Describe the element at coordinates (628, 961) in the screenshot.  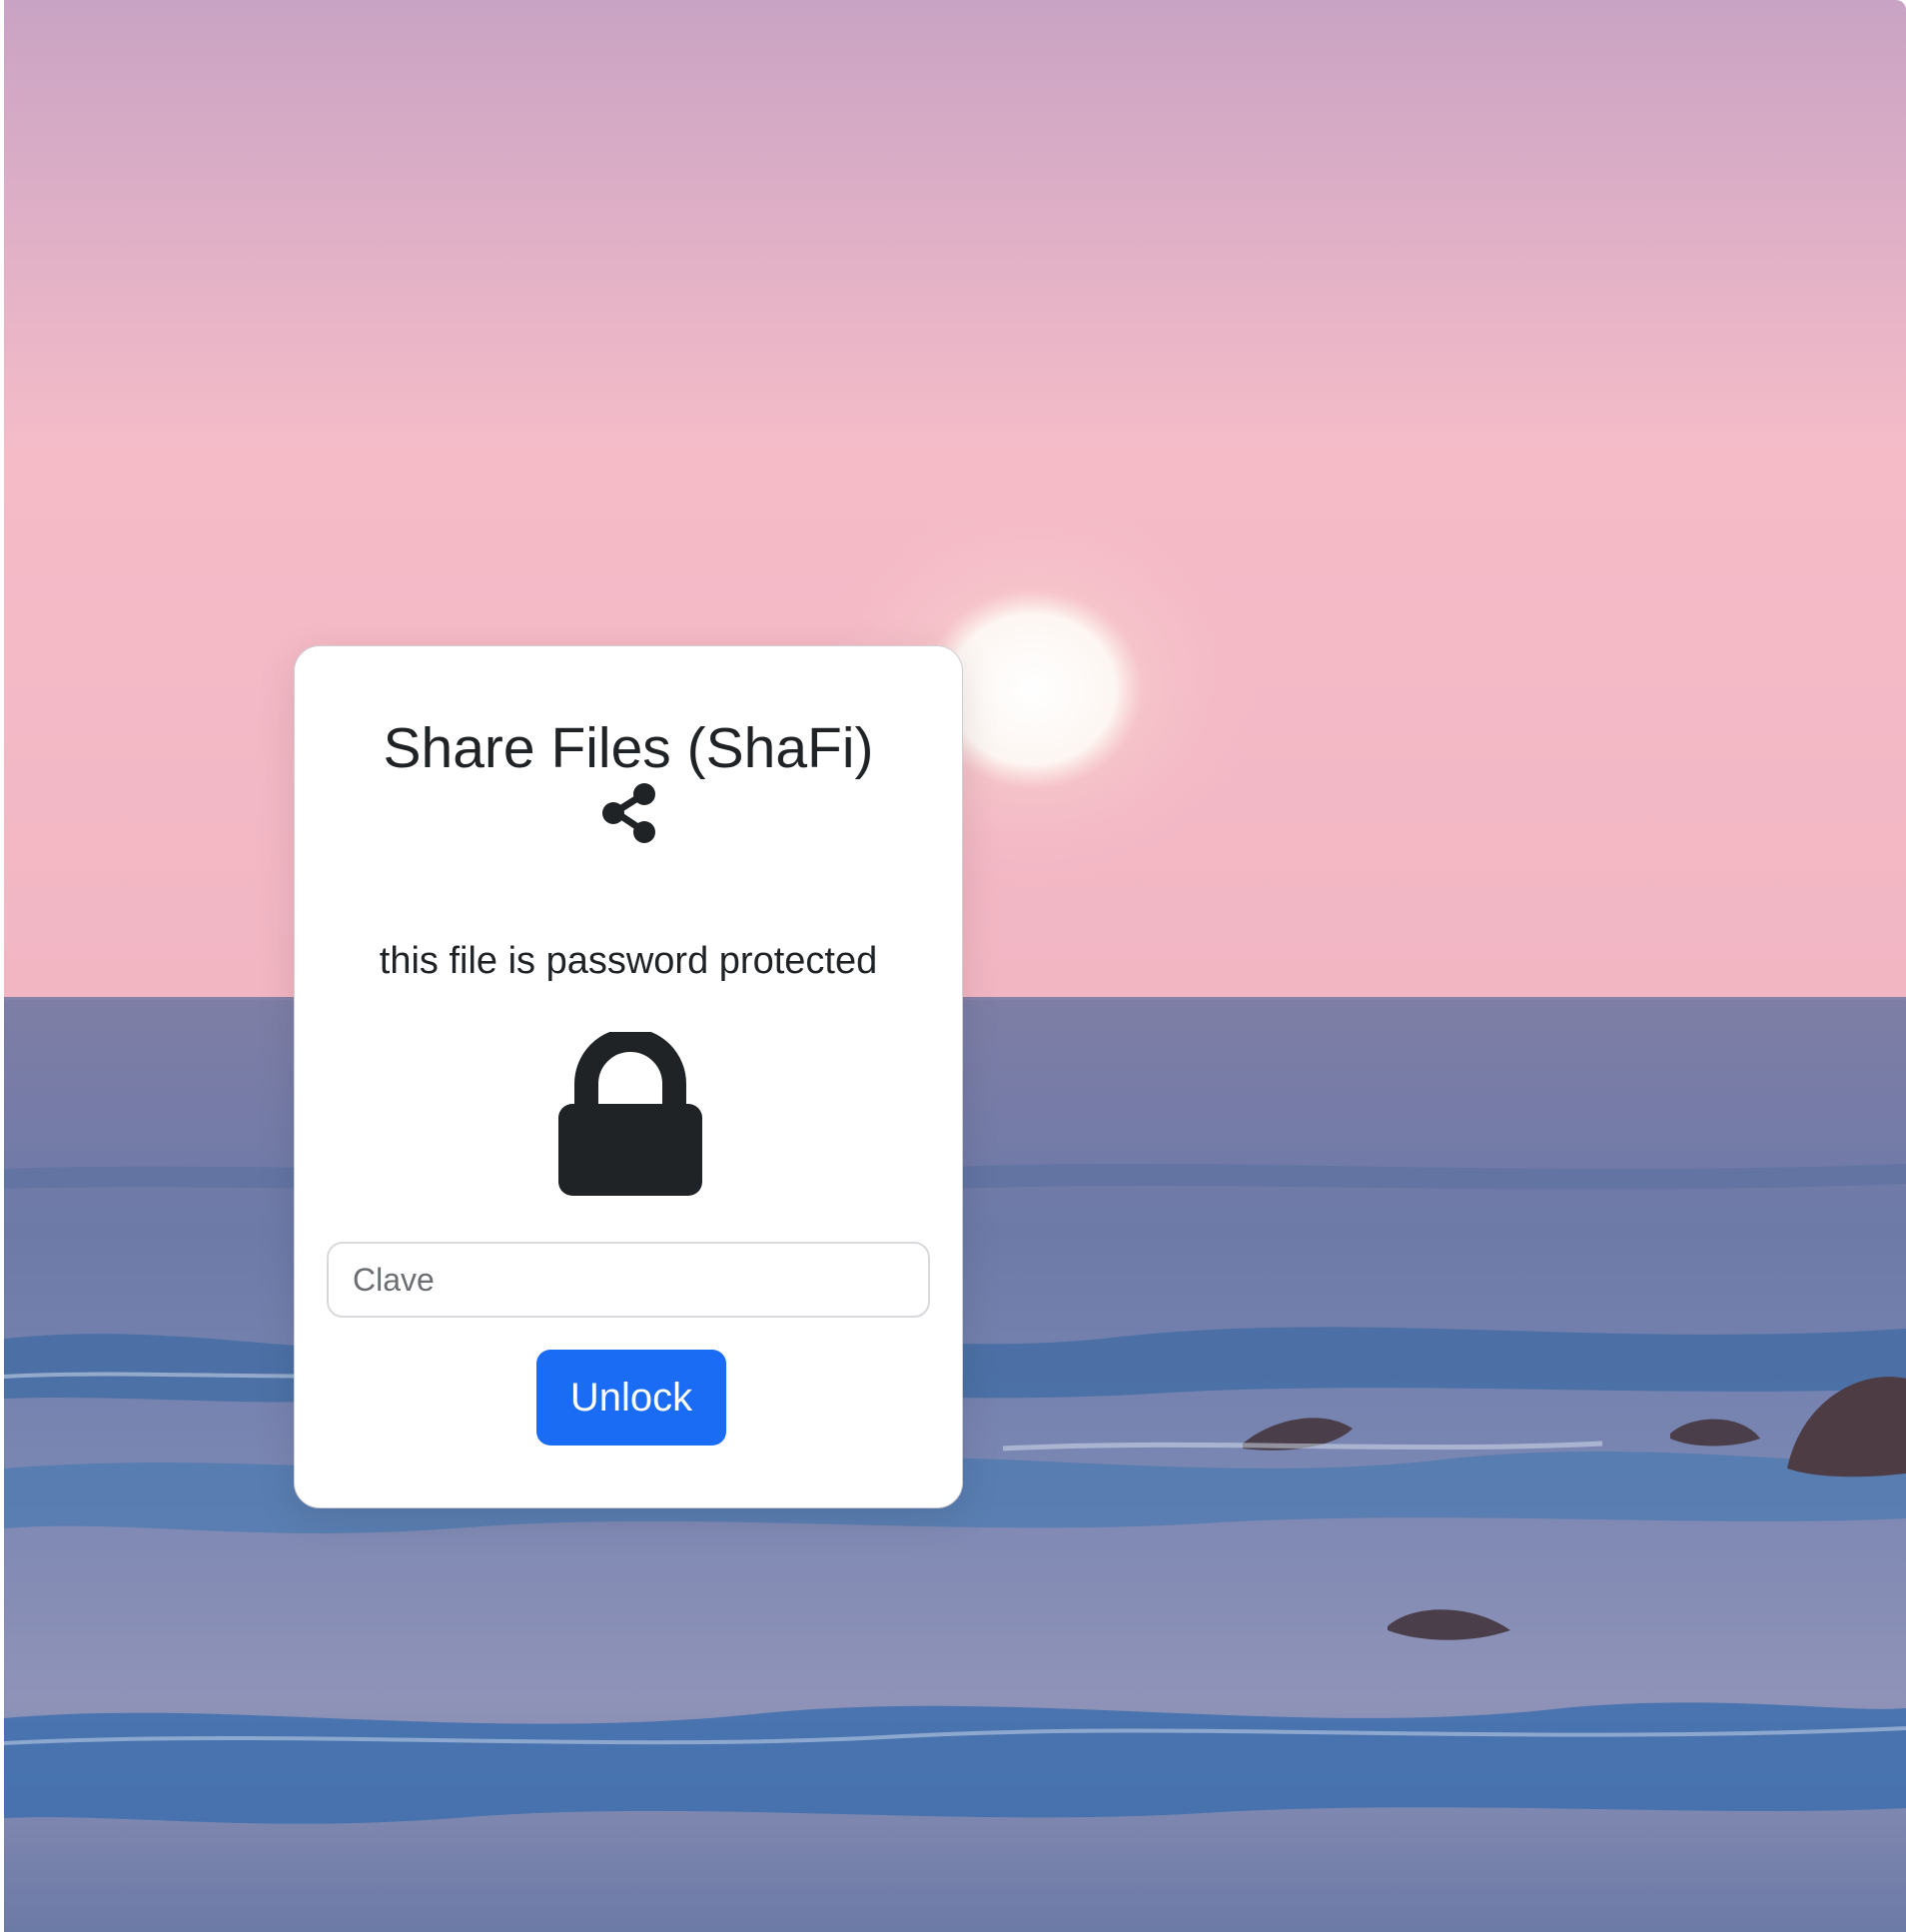
I see `password-protected-message: this file is password protected` at that location.